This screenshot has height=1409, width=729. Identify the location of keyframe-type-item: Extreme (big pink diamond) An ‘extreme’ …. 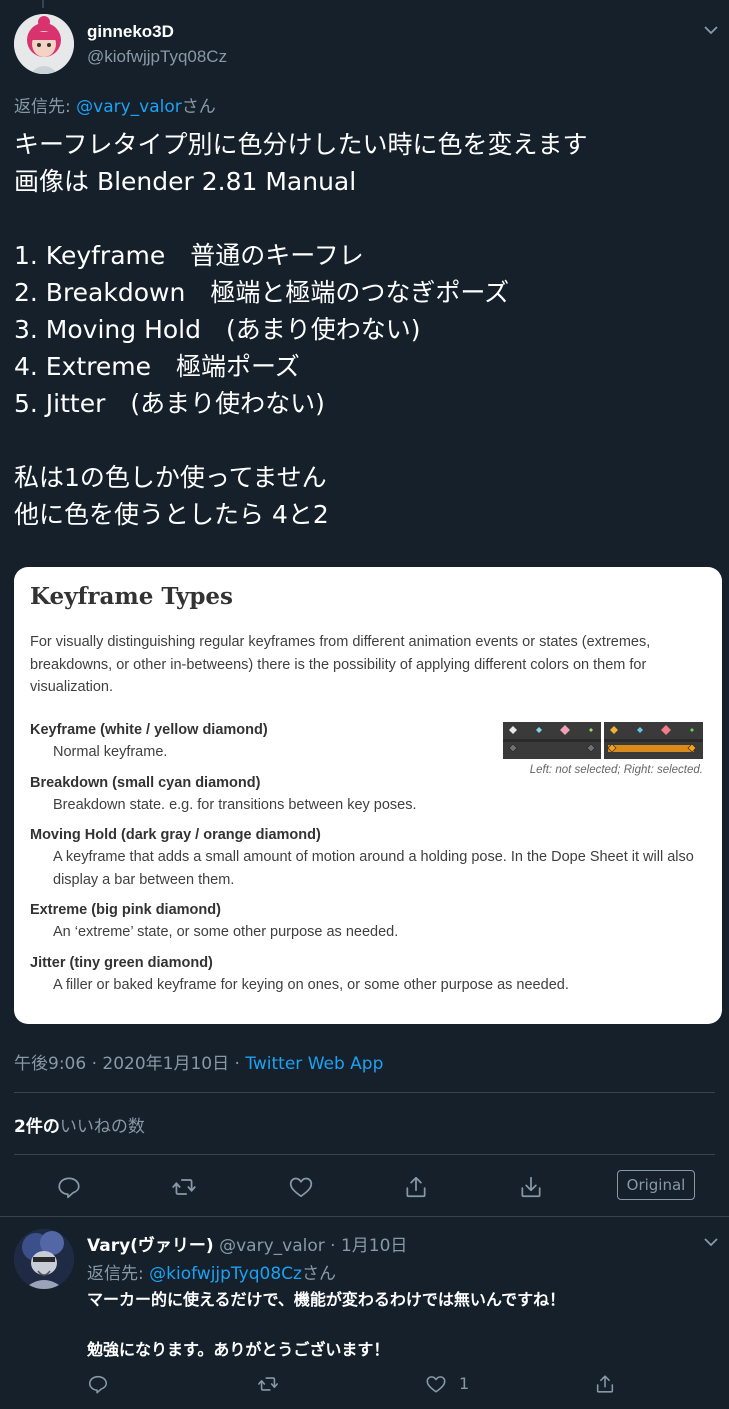
(368, 921).